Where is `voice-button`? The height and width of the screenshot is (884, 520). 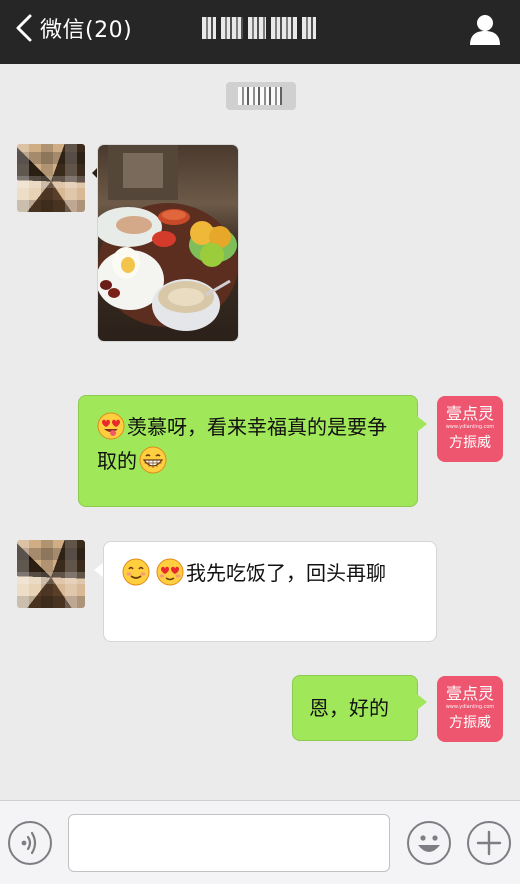
voice-button is located at coordinates (30, 843).